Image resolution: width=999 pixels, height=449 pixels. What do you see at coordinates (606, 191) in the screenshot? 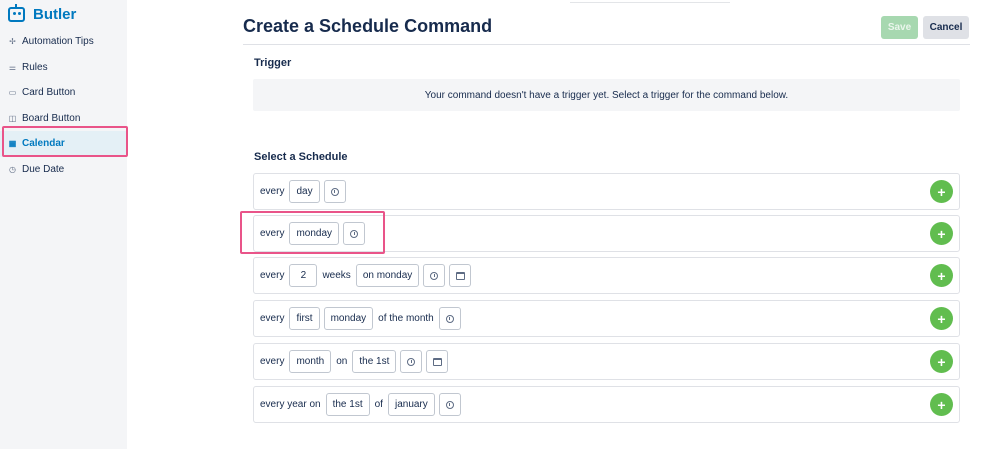
I see `schedule-row-every-day: every day +` at bounding box center [606, 191].